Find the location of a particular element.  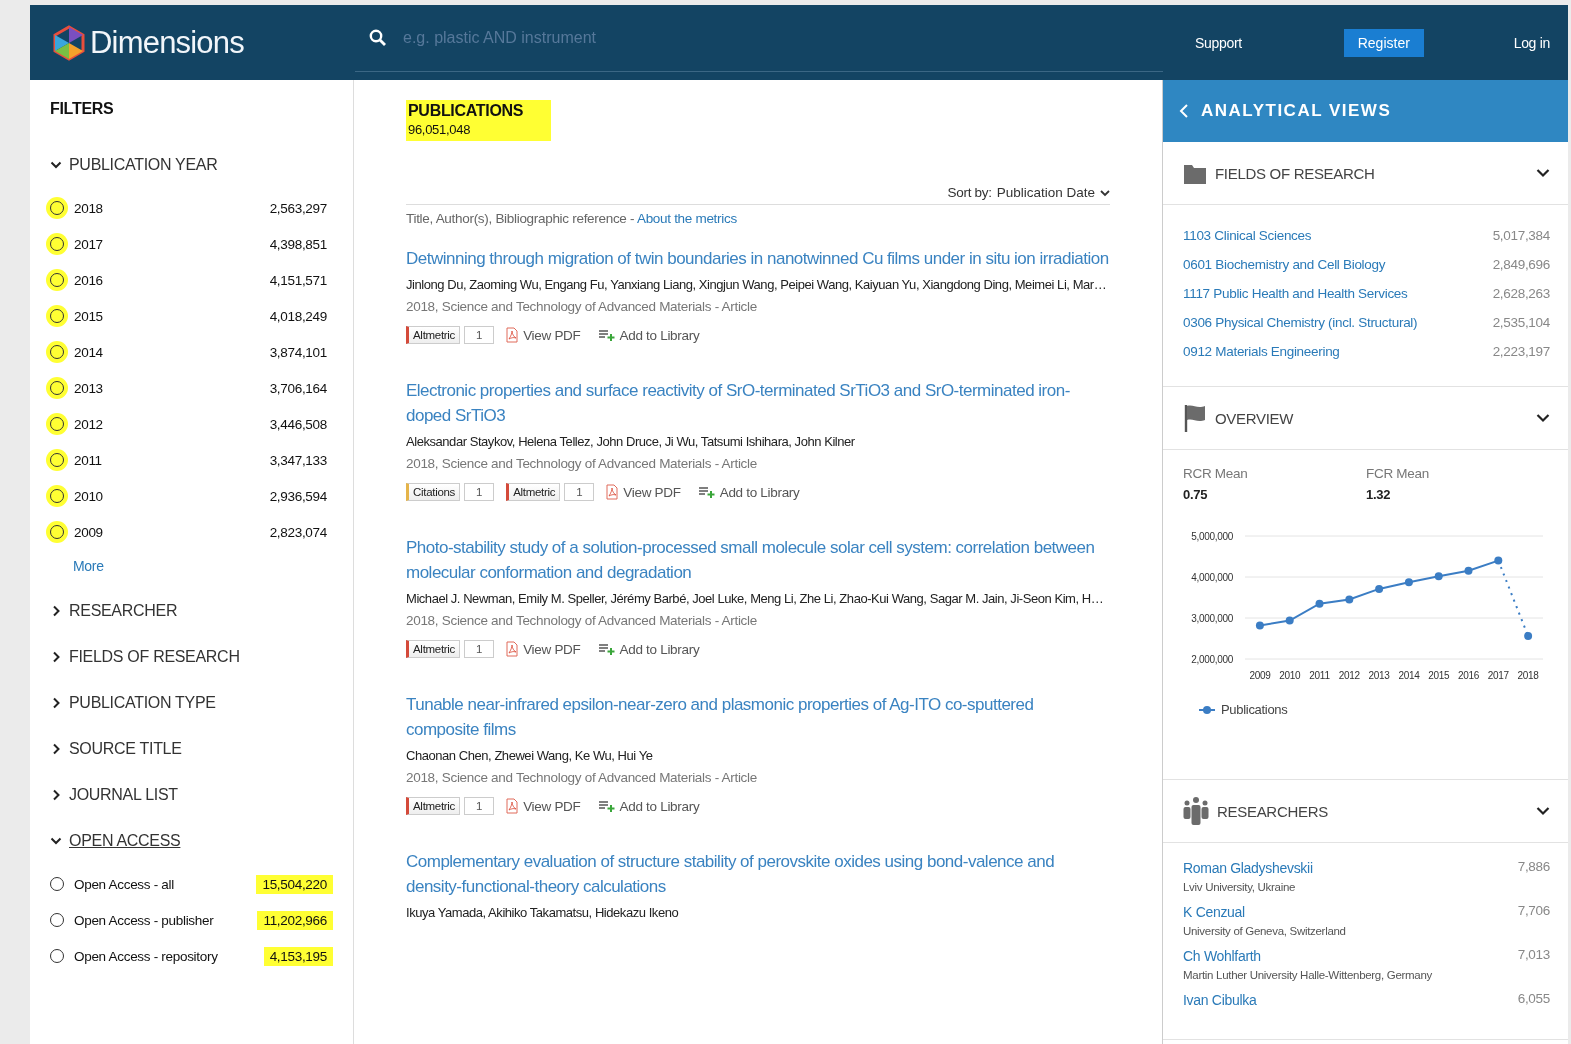

add-list-icon is located at coordinates (706, 492).